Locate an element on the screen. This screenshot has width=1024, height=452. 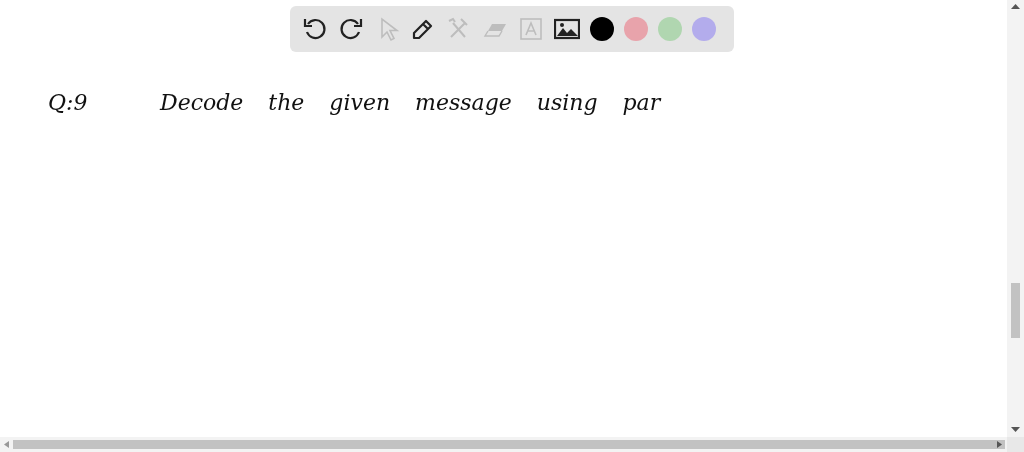
redo-button is located at coordinates (351, 29).